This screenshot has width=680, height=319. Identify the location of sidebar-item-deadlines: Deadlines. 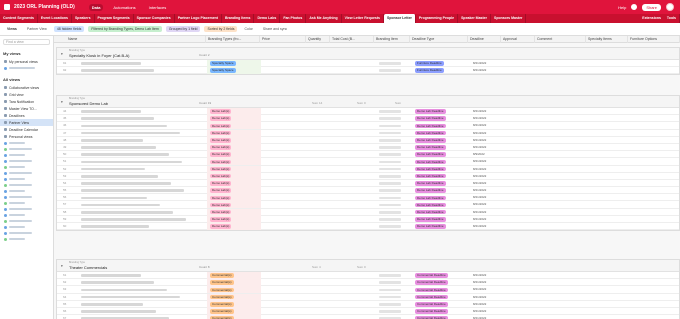
(26, 115).